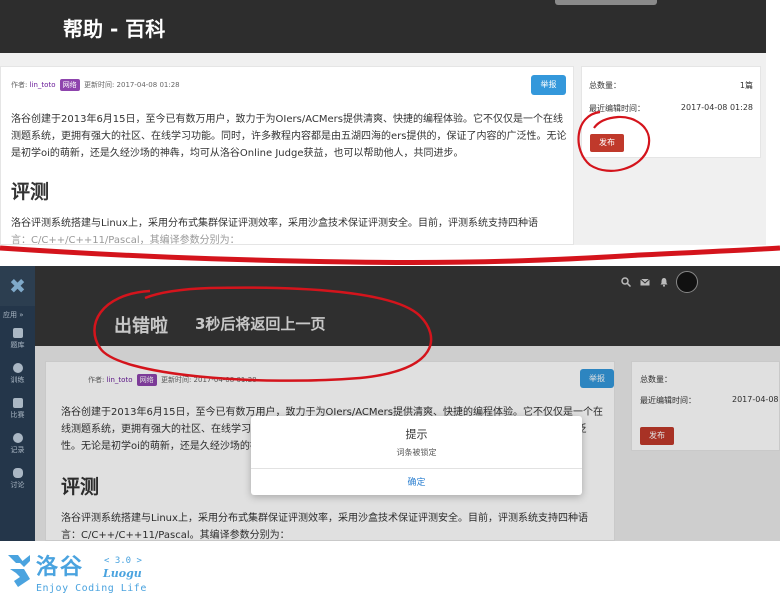 Image resolution: width=780 pixels, height=600 pixels. I want to click on luogu-brand: 洛谷 < 3.0 > Luogu Enjoy Coding Life, so click(390, 570).